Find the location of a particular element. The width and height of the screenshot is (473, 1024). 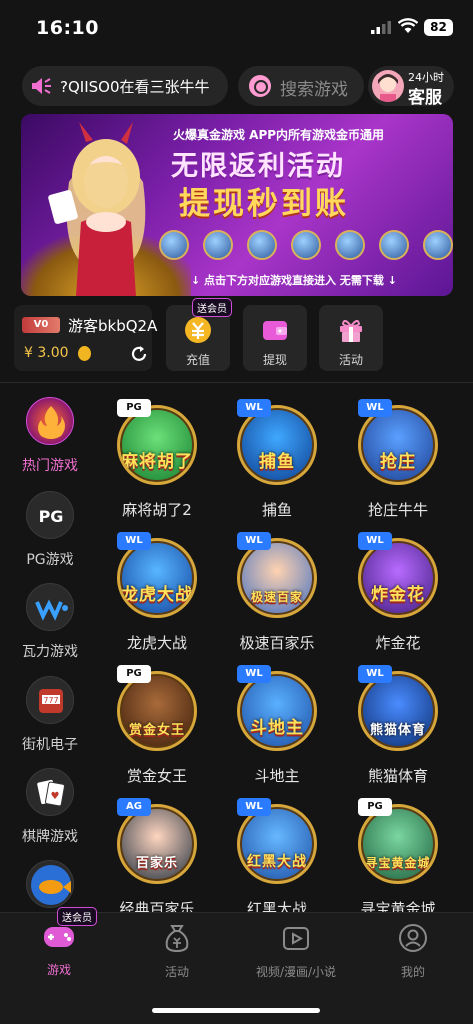

game-tile-fishing: 捕鱼 WL 捕鱼 is located at coordinates (277, 459).